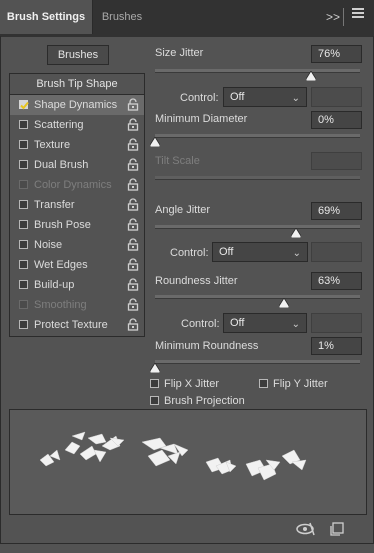  What do you see at coordinates (54, 205) in the screenshot?
I see `brush-setting-label: Transfer` at bounding box center [54, 205].